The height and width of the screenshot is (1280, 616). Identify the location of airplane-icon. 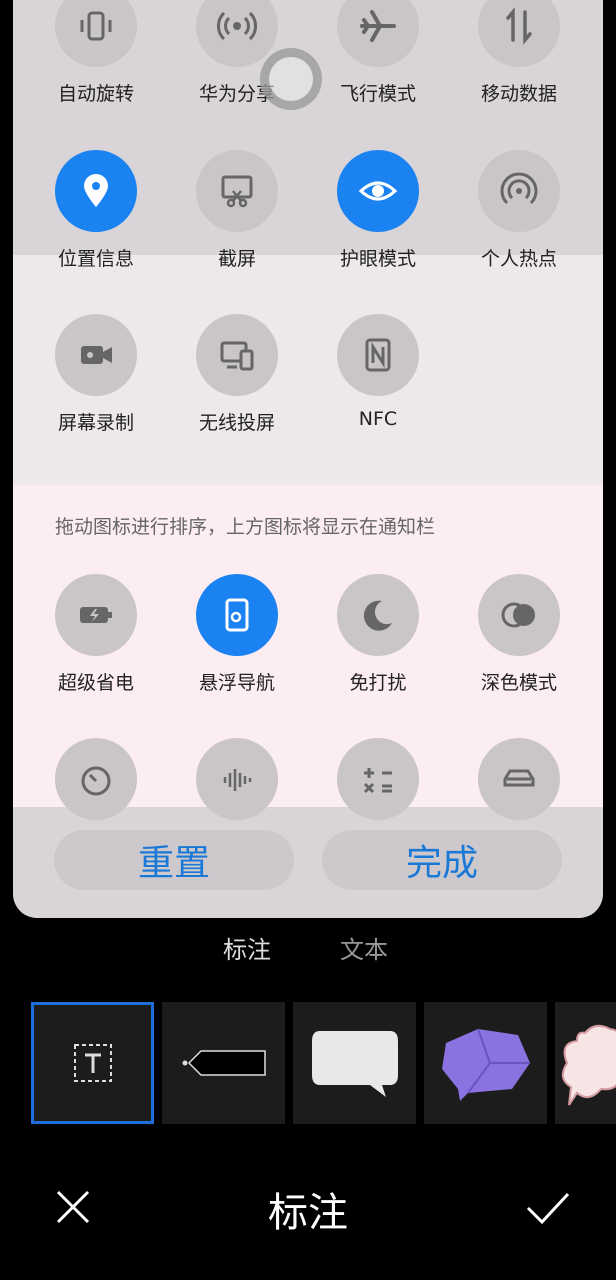
(378, 33).